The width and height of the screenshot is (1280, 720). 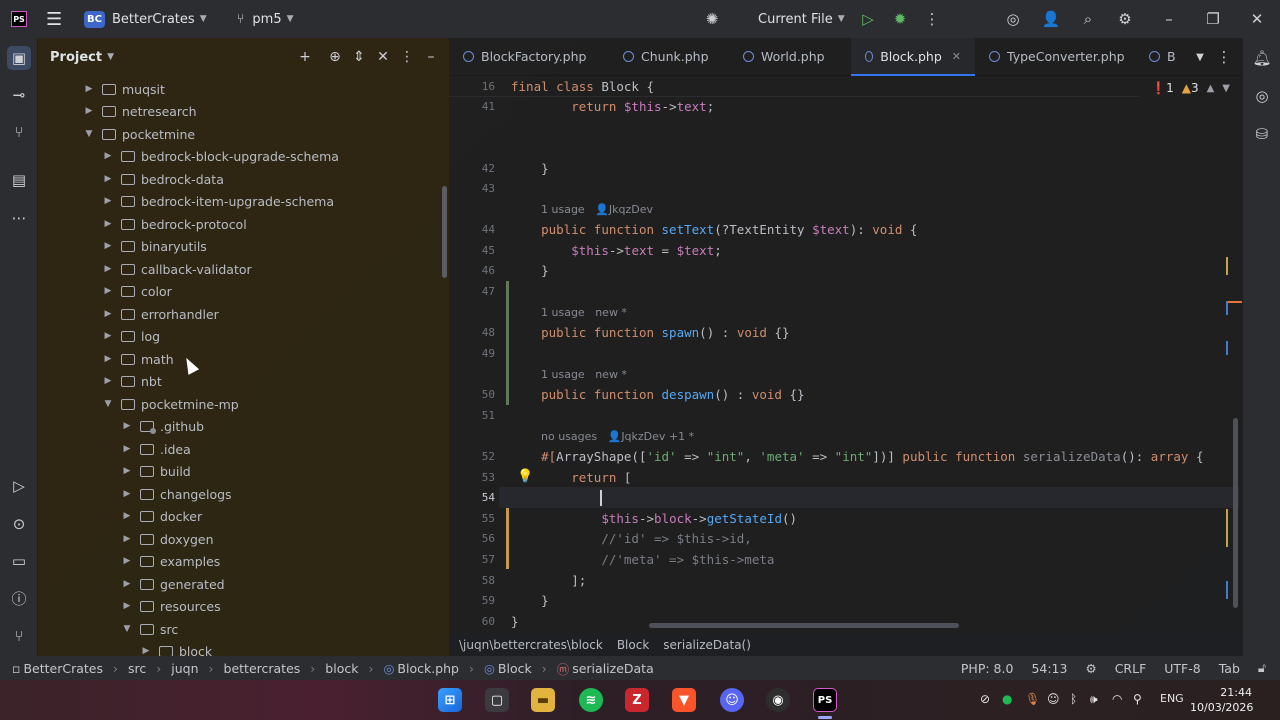 What do you see at coordinates (804, 625) in the screenshot?
I see `editor-horizontal-scrollbar` at bounding box center [804, 625].